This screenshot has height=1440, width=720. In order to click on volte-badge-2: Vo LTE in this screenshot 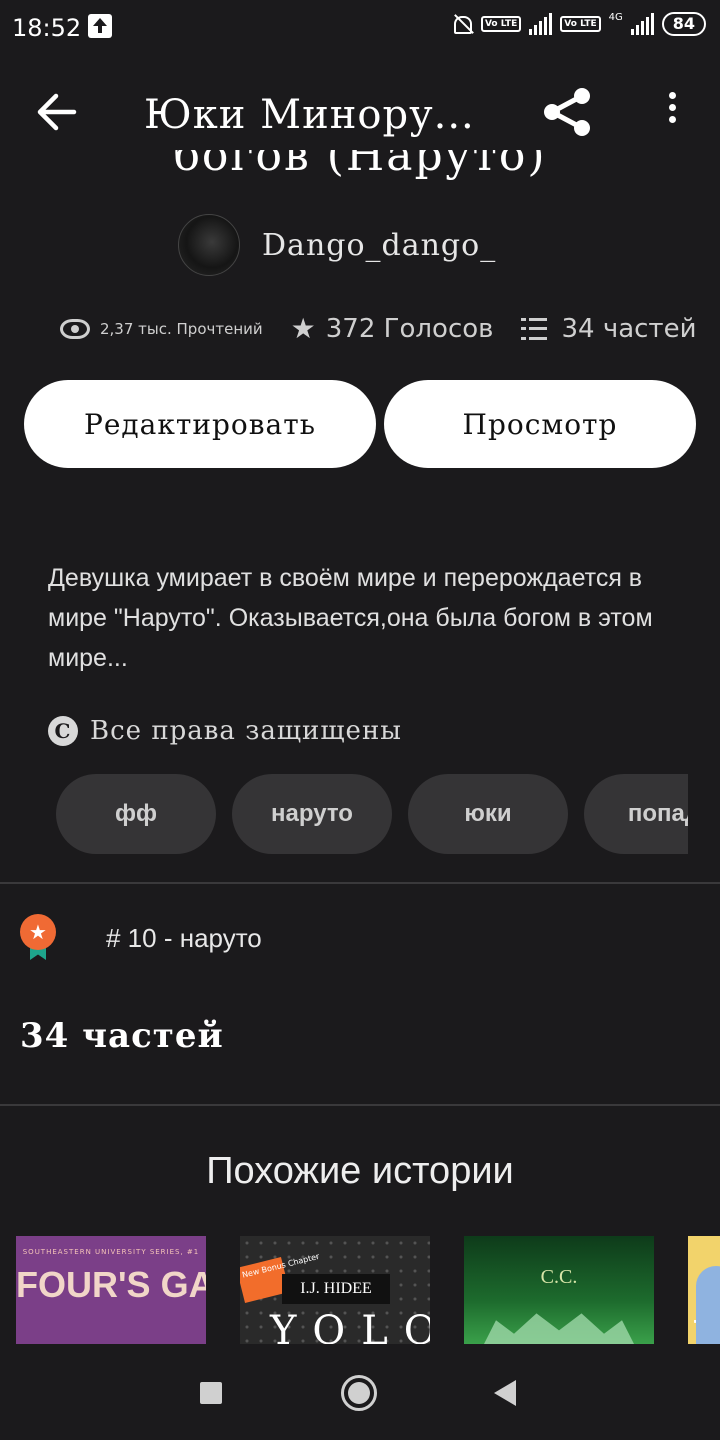, I will do `click(580, 24)`.